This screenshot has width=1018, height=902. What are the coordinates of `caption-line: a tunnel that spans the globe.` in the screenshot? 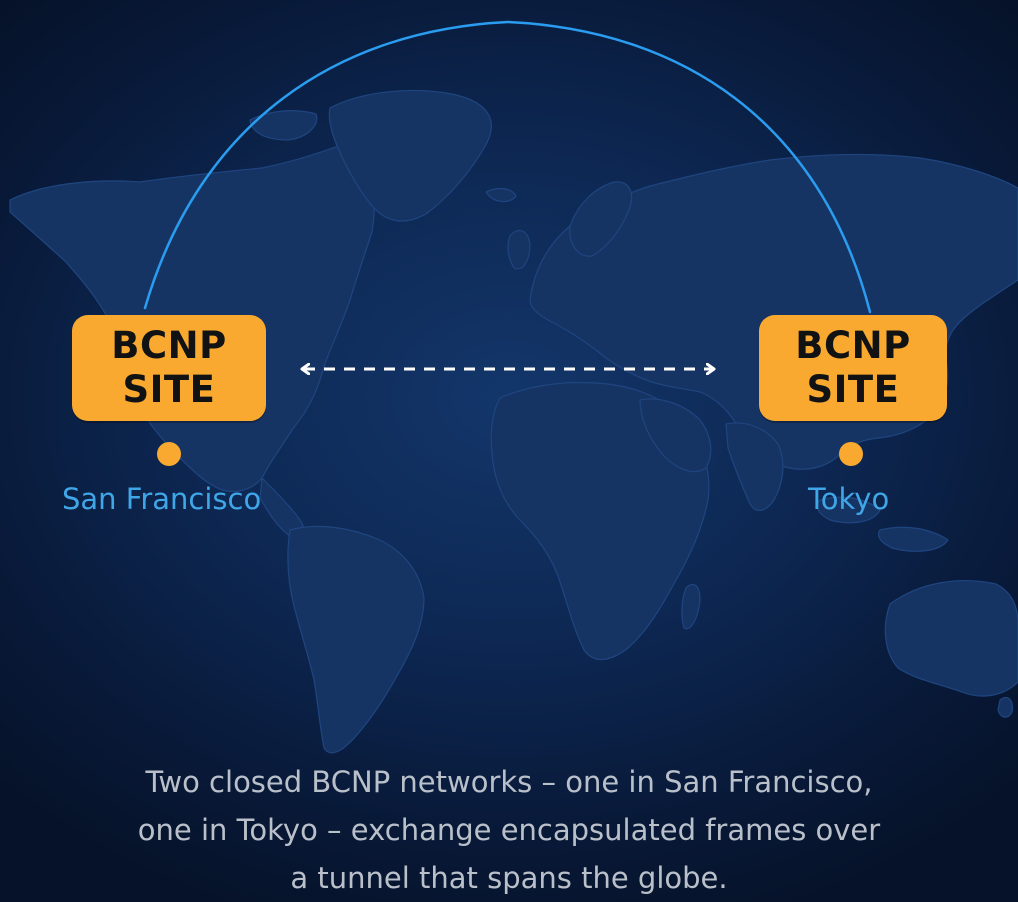 It's located at (509, 878).